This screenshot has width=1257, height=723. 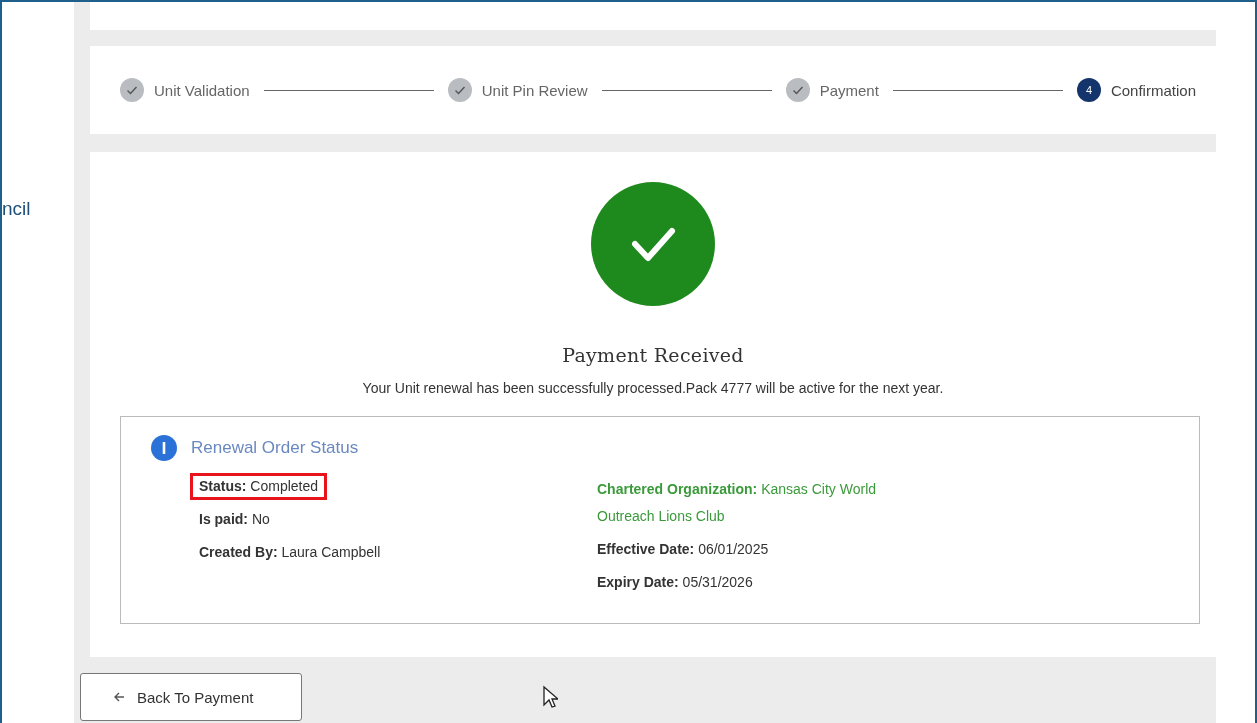 What do you see at coordinates (259, 486) in the screenshot?
I see `field-text: Status: Completed` at bounding box center [259, 486].